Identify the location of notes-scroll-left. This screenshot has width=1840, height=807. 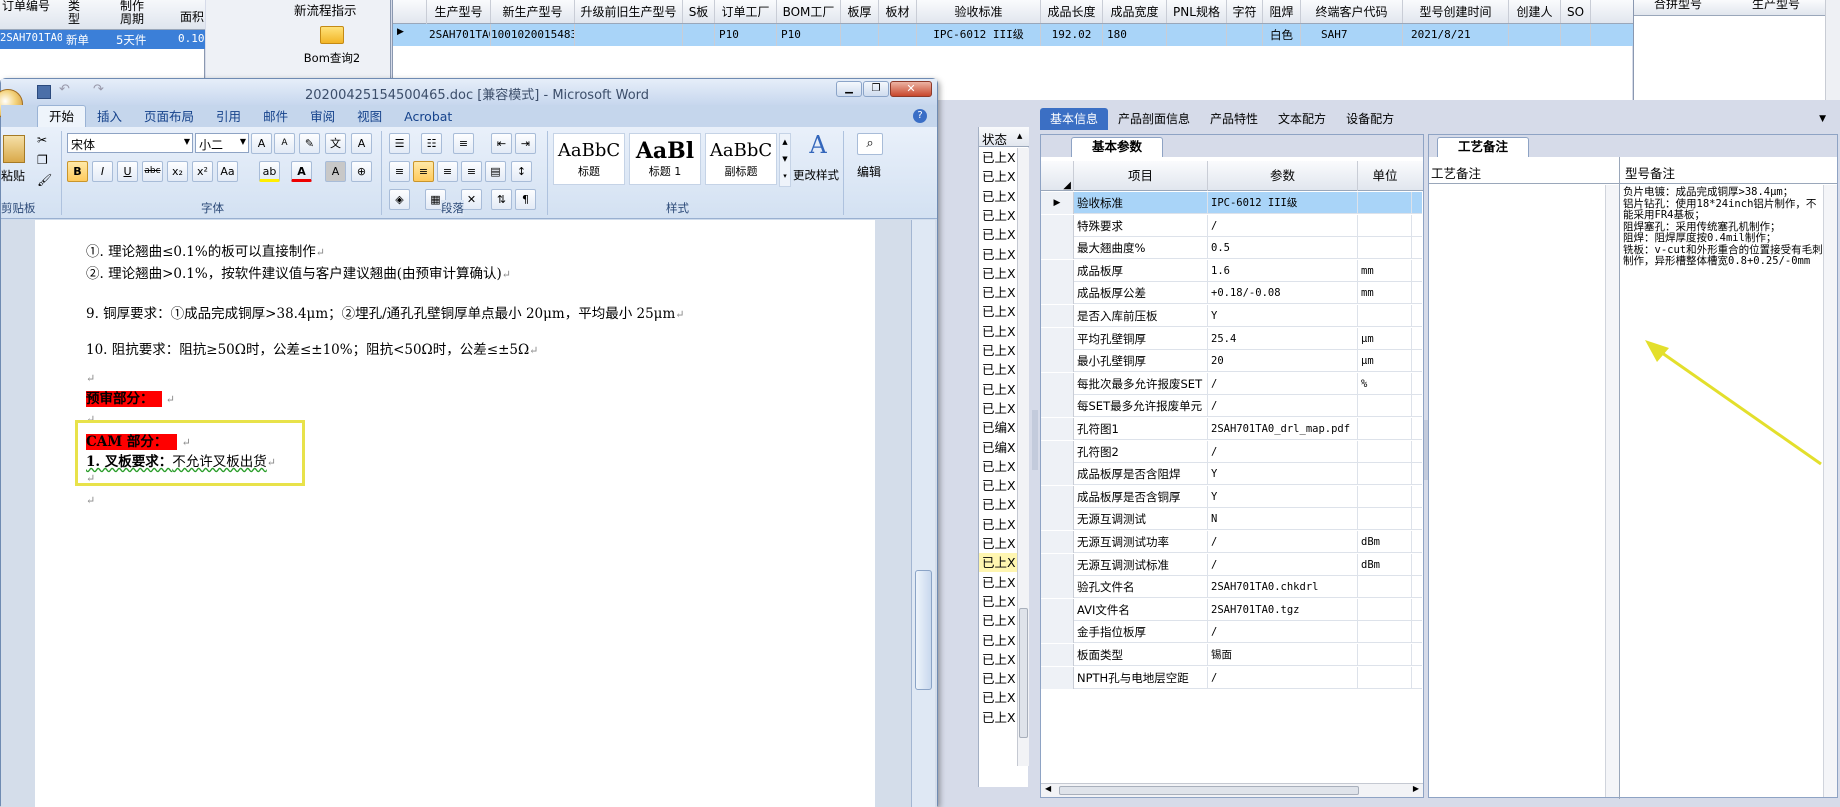
(1612, 491).